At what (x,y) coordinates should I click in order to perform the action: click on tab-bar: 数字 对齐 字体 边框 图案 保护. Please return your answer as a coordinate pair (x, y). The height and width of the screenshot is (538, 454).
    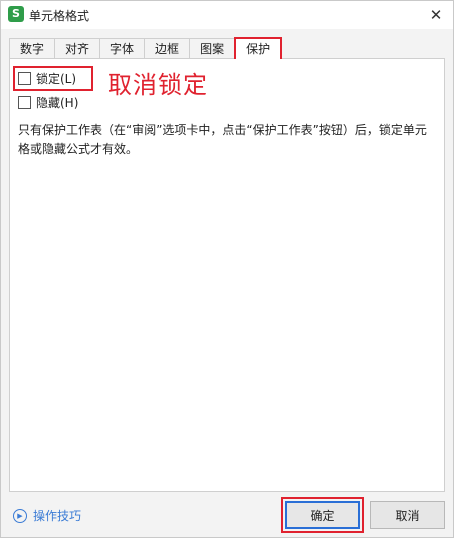
    Looking at the image, I should click on (146, 48).